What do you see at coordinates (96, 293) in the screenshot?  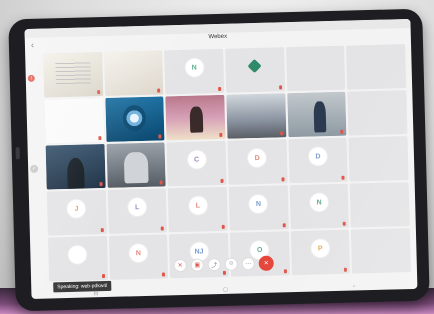 I see `nav-recents-icon: |||` at bounding box center [96, 293].